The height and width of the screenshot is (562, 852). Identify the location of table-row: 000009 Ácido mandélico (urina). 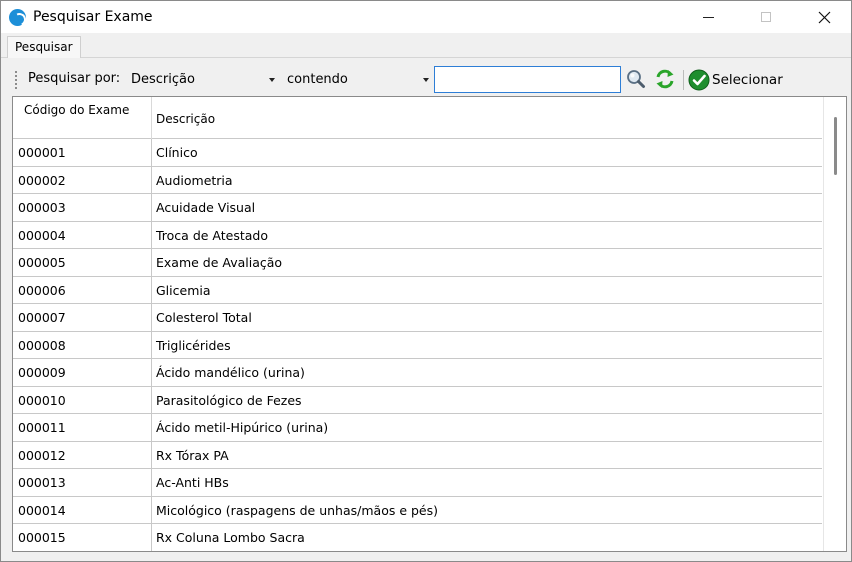
(417, 373).